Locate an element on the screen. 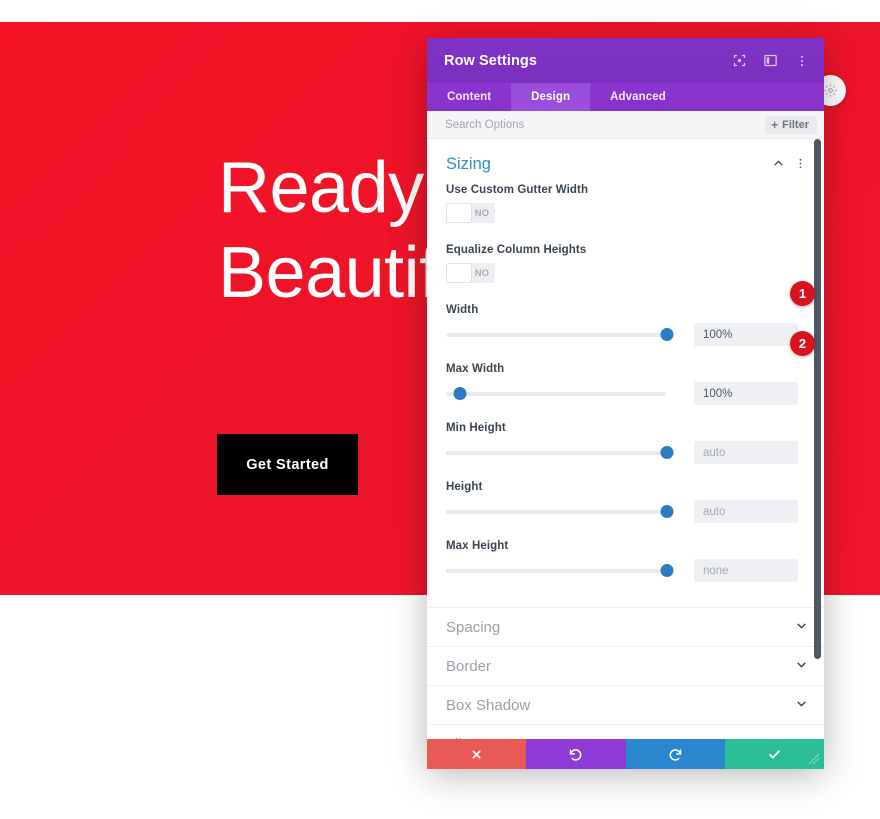 This screenshot has width=880, height=819. save-button is located at coordinates (774, 754).